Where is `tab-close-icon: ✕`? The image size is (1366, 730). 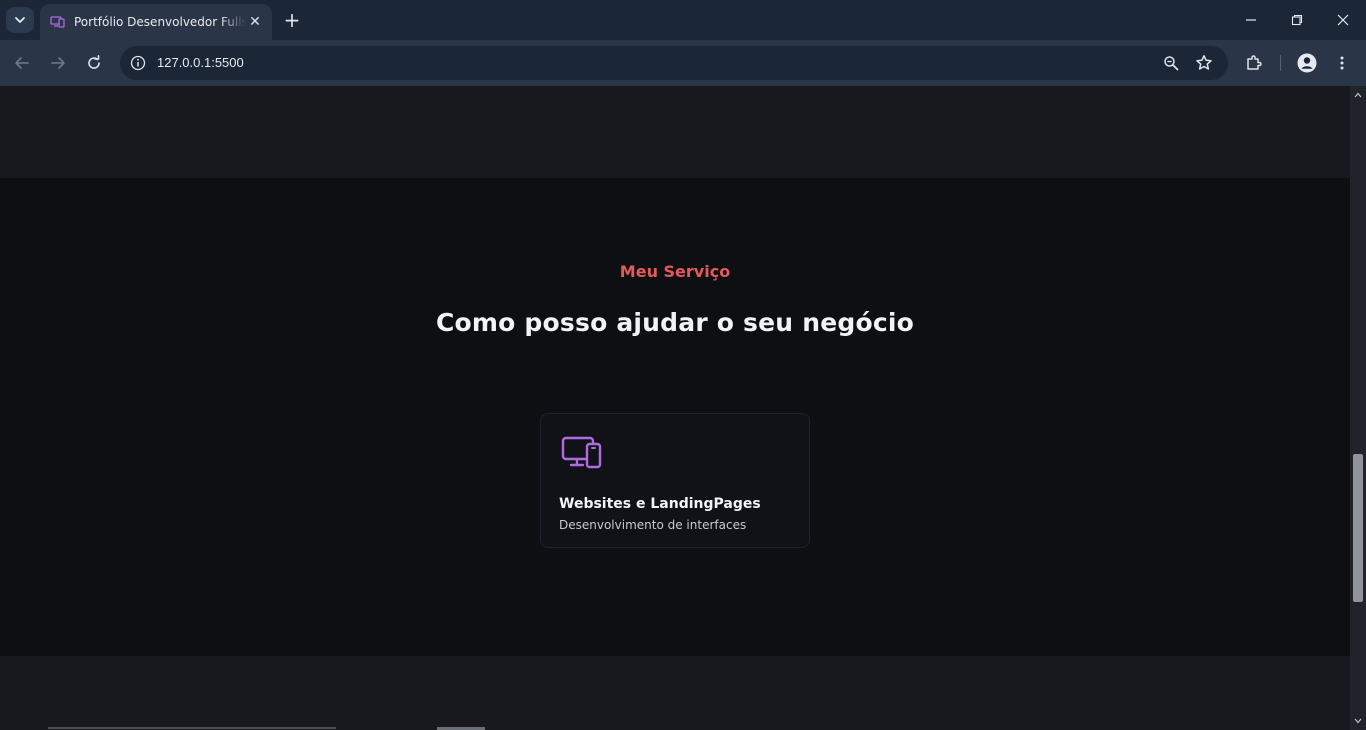
tab-close-icon: ✕ is located at coordinates (255, 22).